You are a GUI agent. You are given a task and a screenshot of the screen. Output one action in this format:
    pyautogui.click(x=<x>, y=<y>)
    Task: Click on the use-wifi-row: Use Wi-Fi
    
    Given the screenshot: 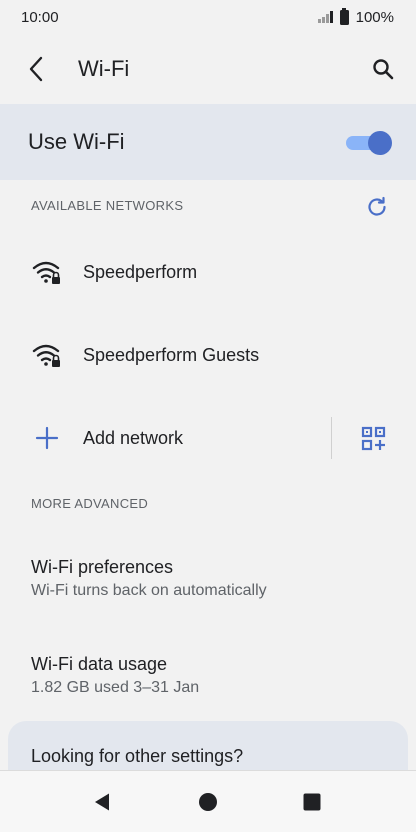 What is the action you would take?
    pyautogui.click(x=208, y=142)
    